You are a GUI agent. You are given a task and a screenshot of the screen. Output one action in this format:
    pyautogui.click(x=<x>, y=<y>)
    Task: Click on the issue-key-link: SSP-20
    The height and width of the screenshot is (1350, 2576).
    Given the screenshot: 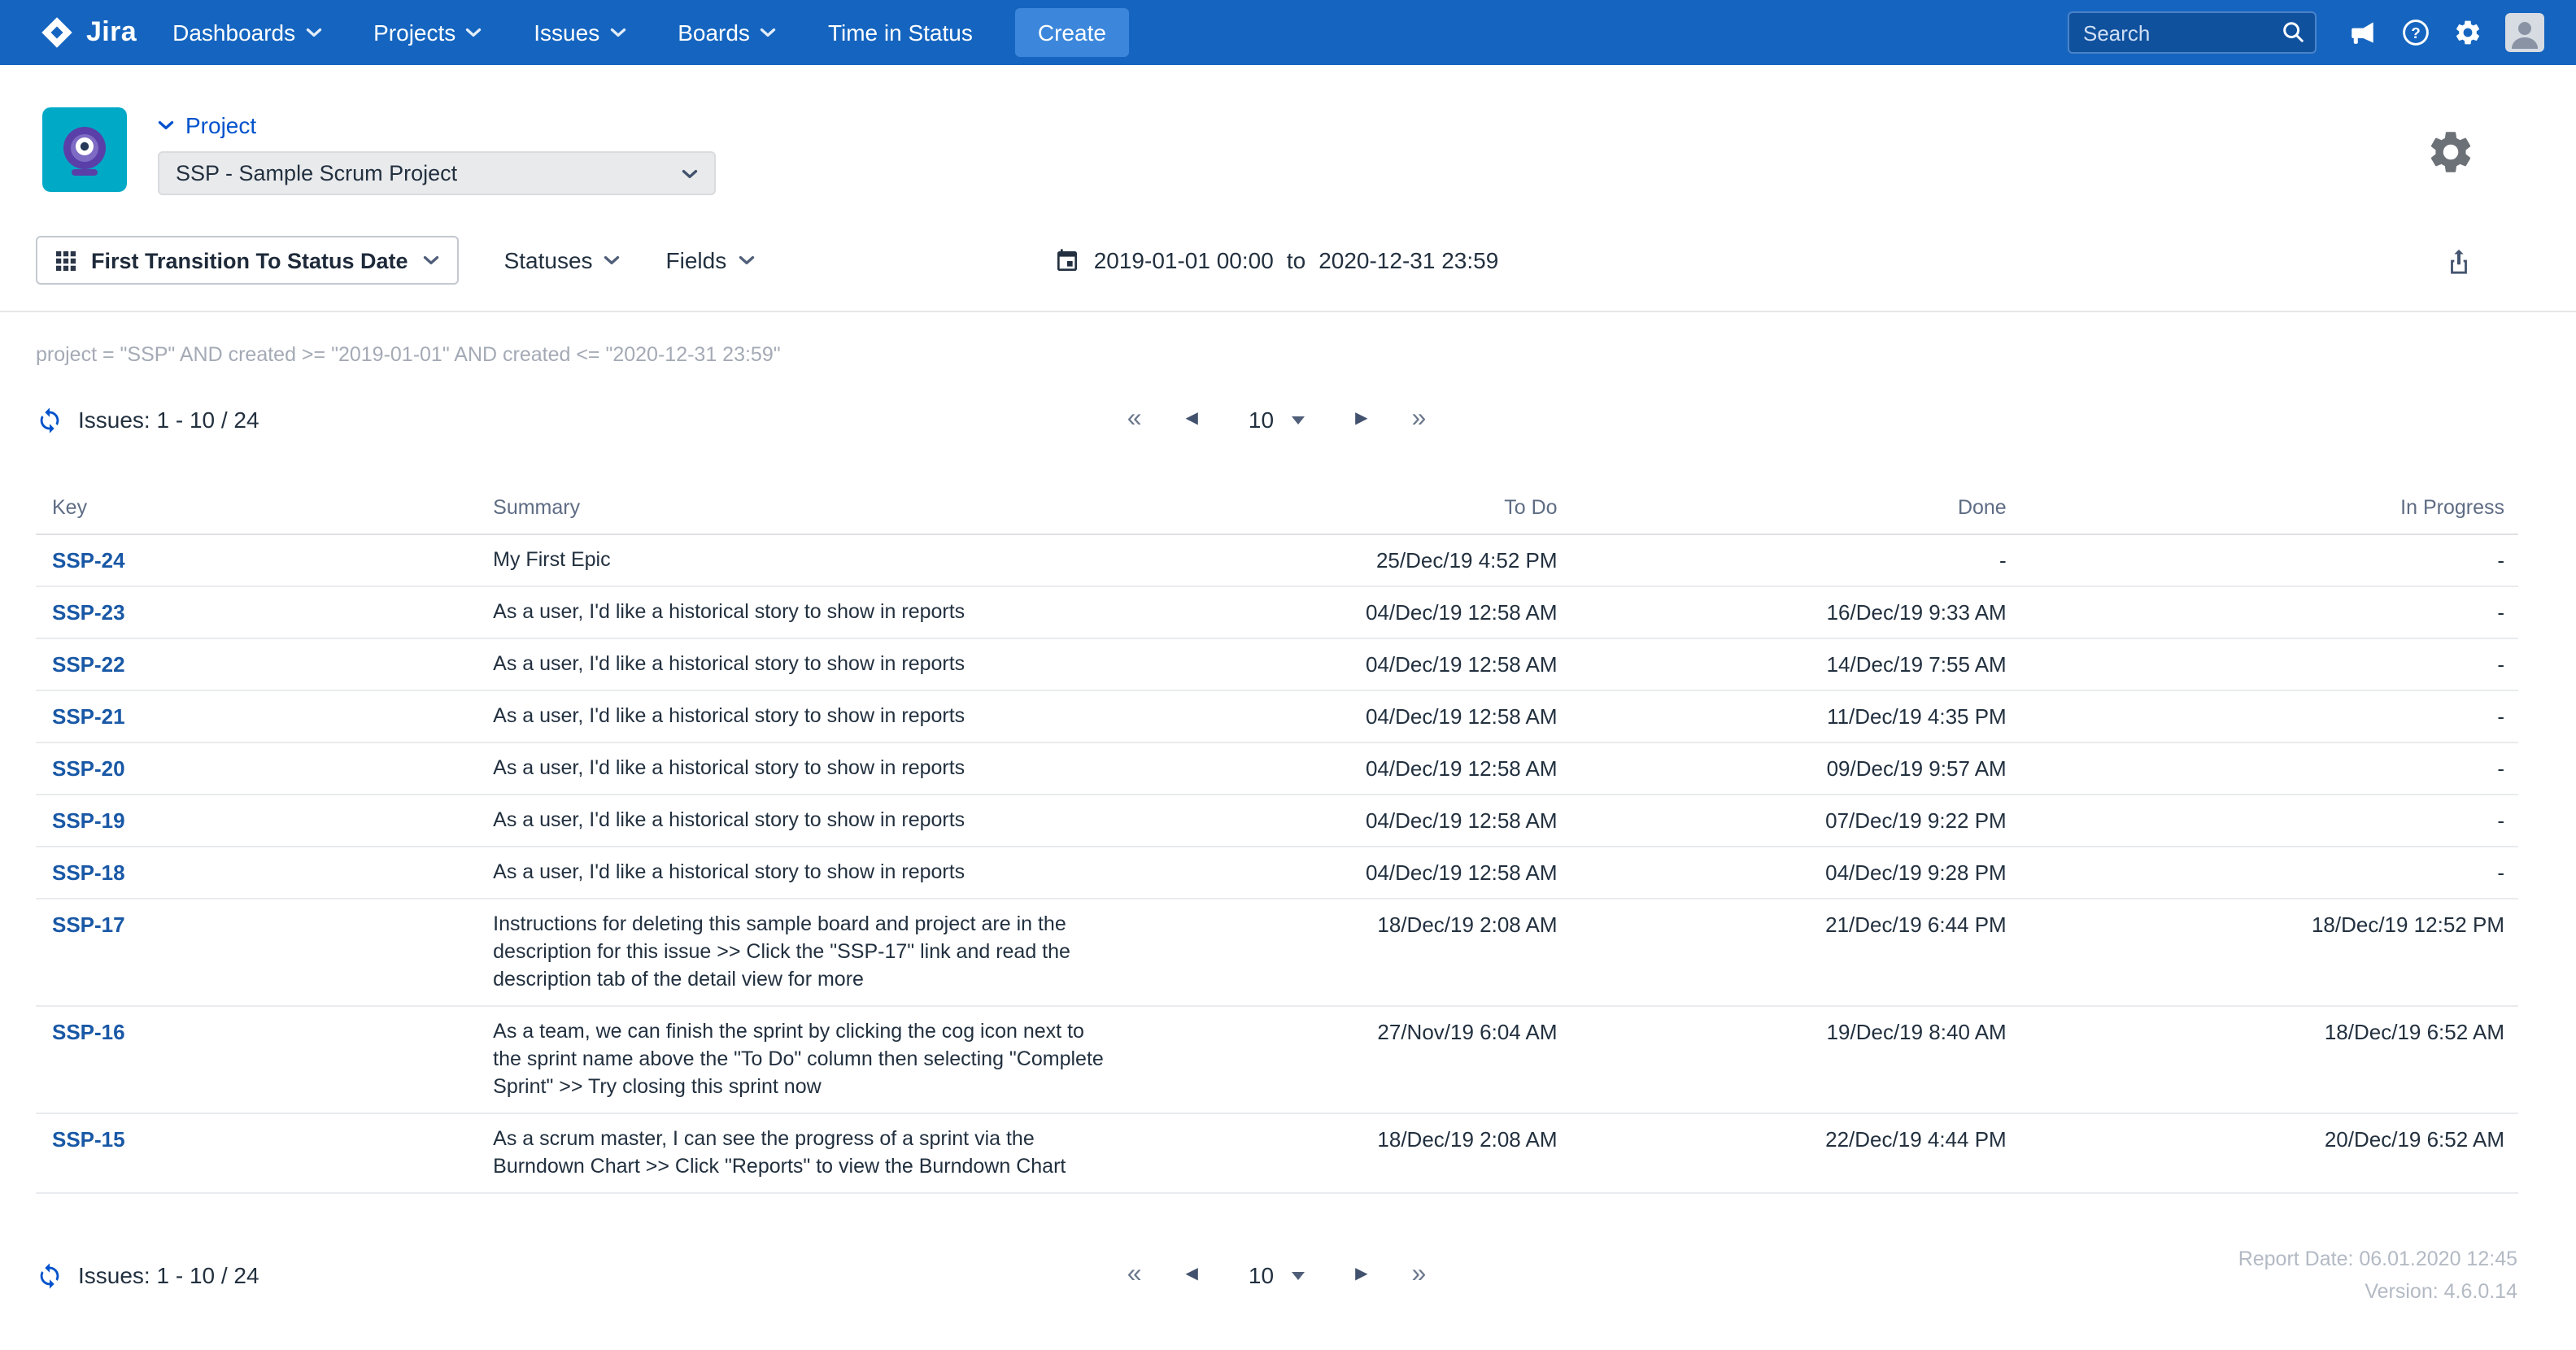 What is the action you would take?
    pyautogui.click(x=88, y=768)
    